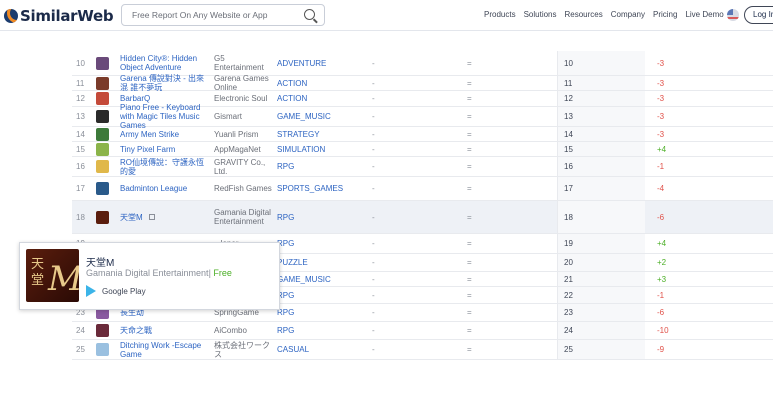  Describe the element at coordinates (661, 217) in the screenshot. I see `rank-change: -6` at that location.